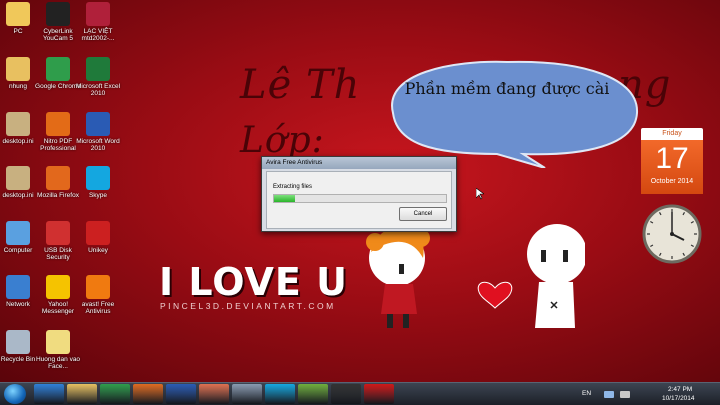 The height and width of the screenshot is (405, 720). Describe the element at coordinates (398, 277) in the screenshot. I see `girl-figure` at that location.